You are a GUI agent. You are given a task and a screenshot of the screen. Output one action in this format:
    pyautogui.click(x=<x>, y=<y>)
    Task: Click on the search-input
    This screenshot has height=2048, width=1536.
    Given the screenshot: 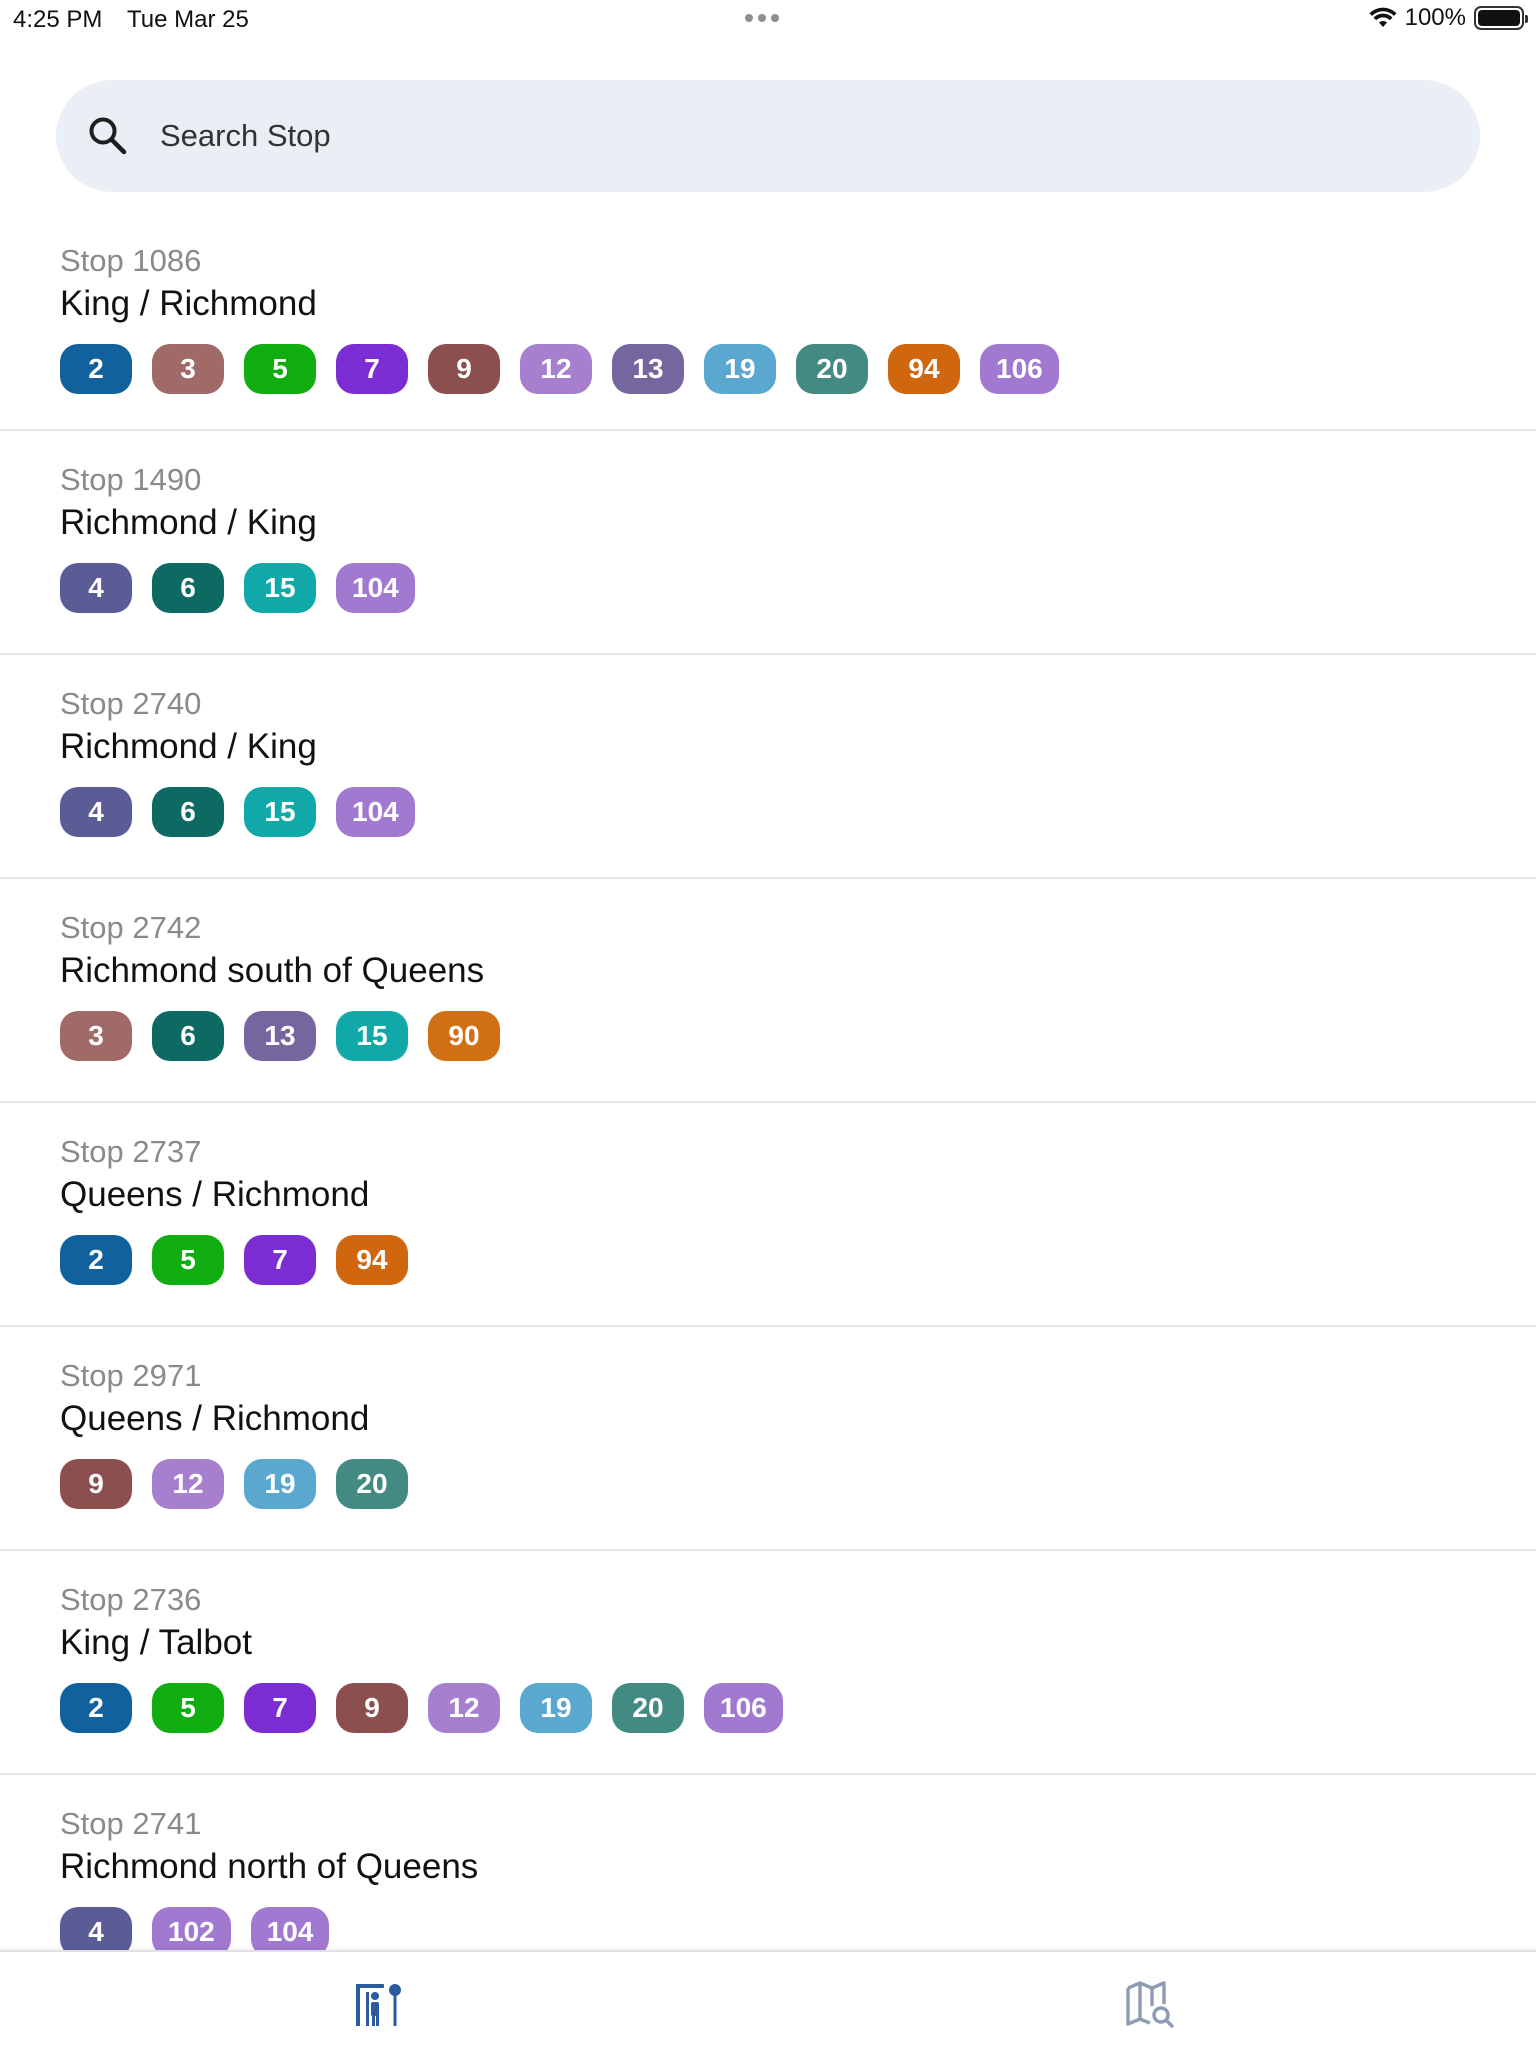 What is the action you would take?
    pyautogui.click(x=800, y=136)
    